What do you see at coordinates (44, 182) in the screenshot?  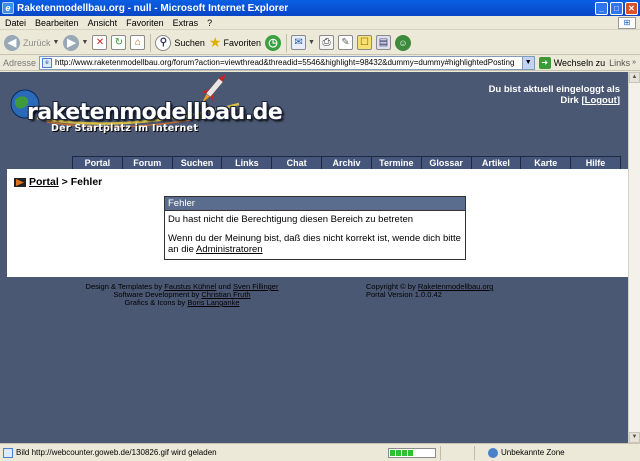 I see `breadcrumb-portal-link: Portal` at bounding box center [44, 182].